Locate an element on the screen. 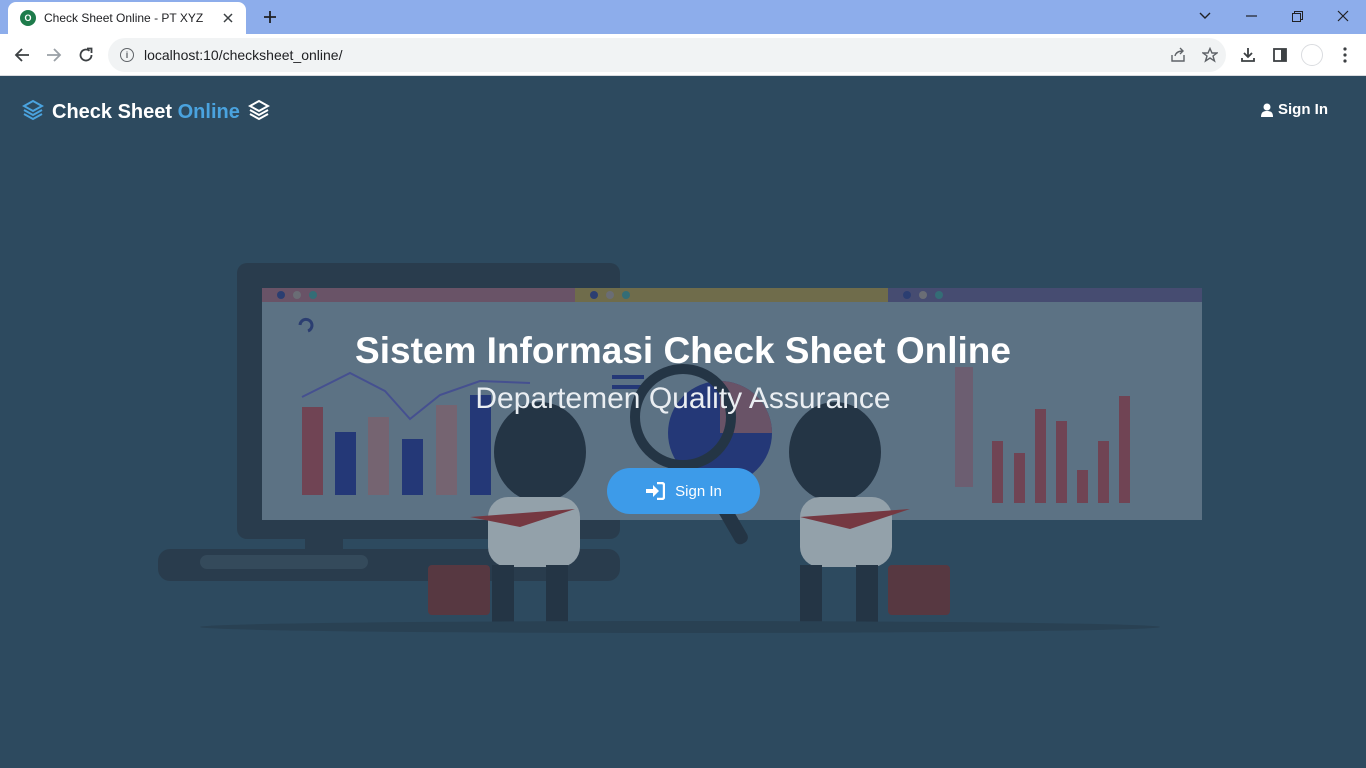 The width and height of the screenshot is (1366, 768). brand-accent-text: Online is located at coordinates (208, 112).